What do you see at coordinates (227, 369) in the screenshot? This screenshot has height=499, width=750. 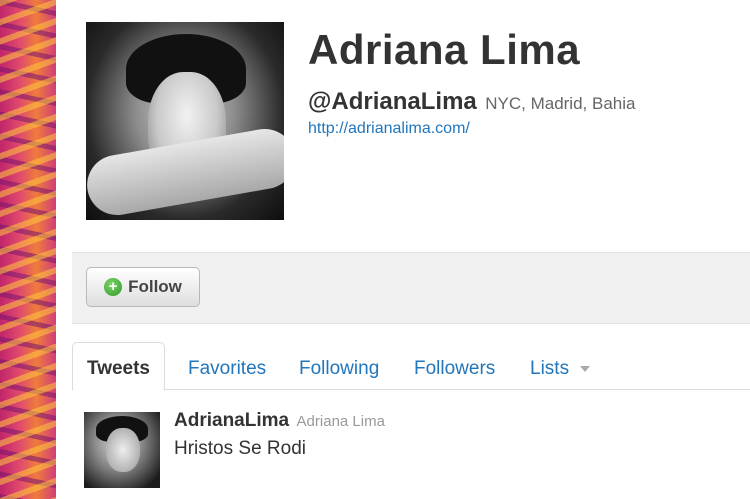 I see `tab-favorites: Favorites` at bounding box center [227, 369].